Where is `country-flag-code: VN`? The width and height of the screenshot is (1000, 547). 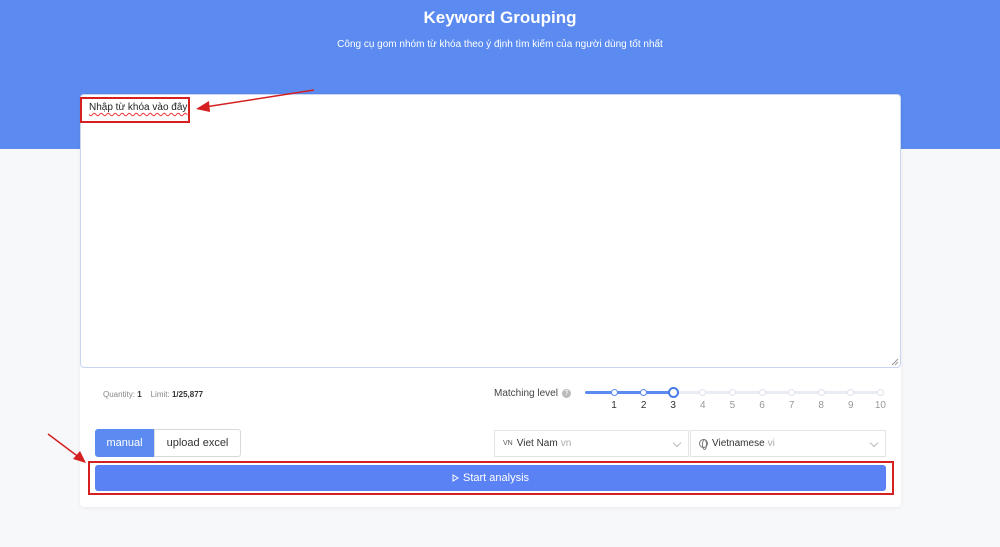
country-flag-code: VN is located at coordinates (508, 443).